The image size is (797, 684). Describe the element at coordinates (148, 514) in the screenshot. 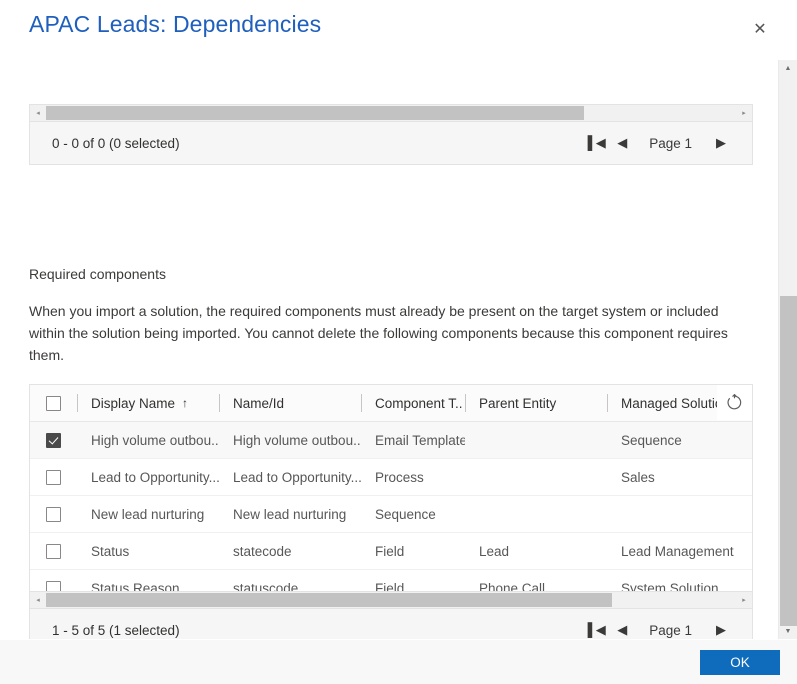

I see `cell-display-name: New lead nurturing` at that location.